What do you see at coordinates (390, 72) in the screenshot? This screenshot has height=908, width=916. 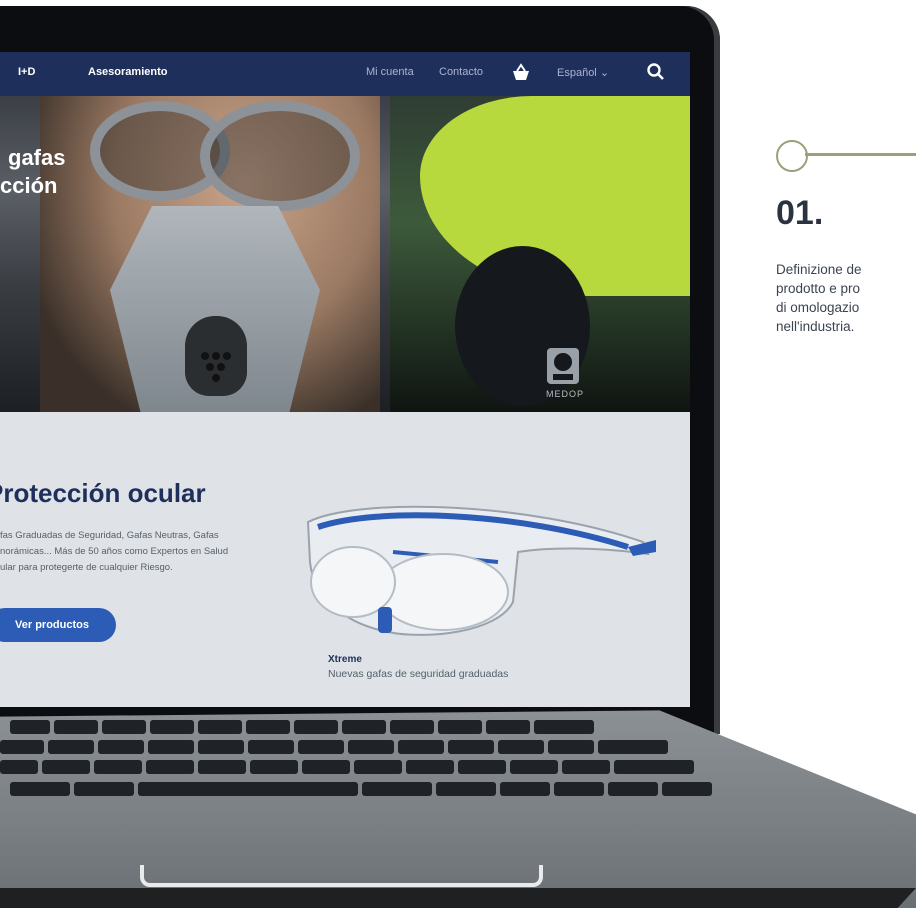 I see `nav-item-mi-cuenta: Mi cuenta` at bounding box center [390, 72].